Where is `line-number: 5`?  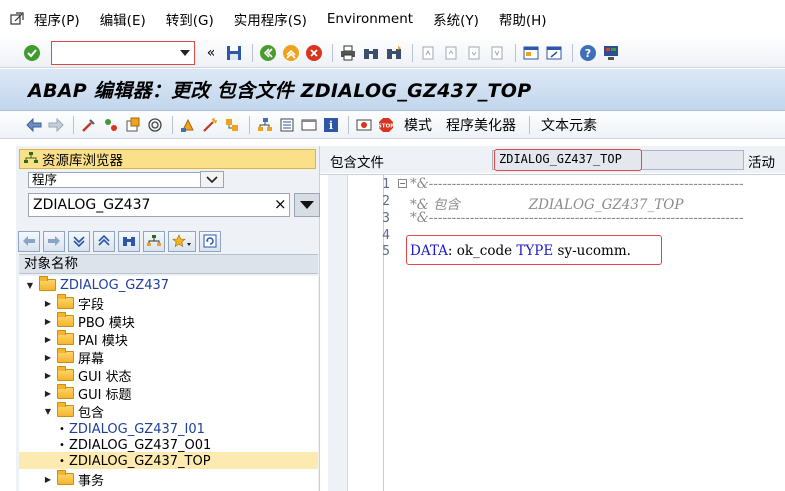 line-number: 5 is located at coordinates (386, 251).